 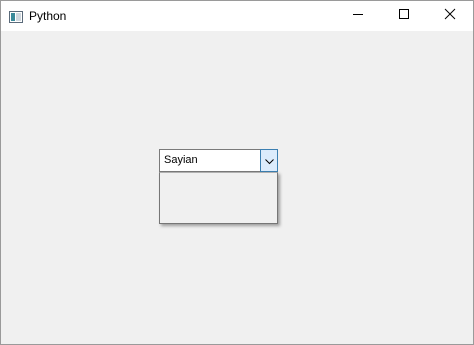 I want to click on combobox-dropdown-list, so click(x=218, y=198).